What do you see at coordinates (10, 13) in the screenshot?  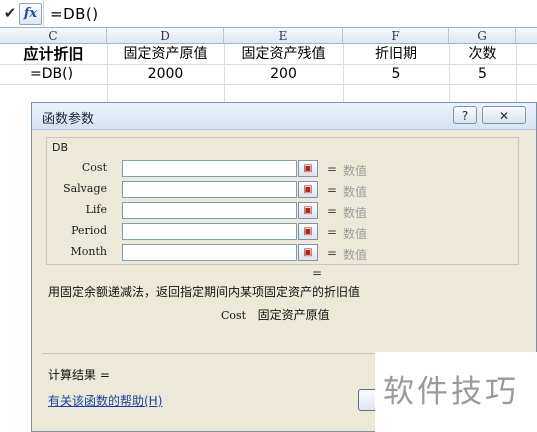 I see `check-icon: ✔` at bounding box center [10, 13].